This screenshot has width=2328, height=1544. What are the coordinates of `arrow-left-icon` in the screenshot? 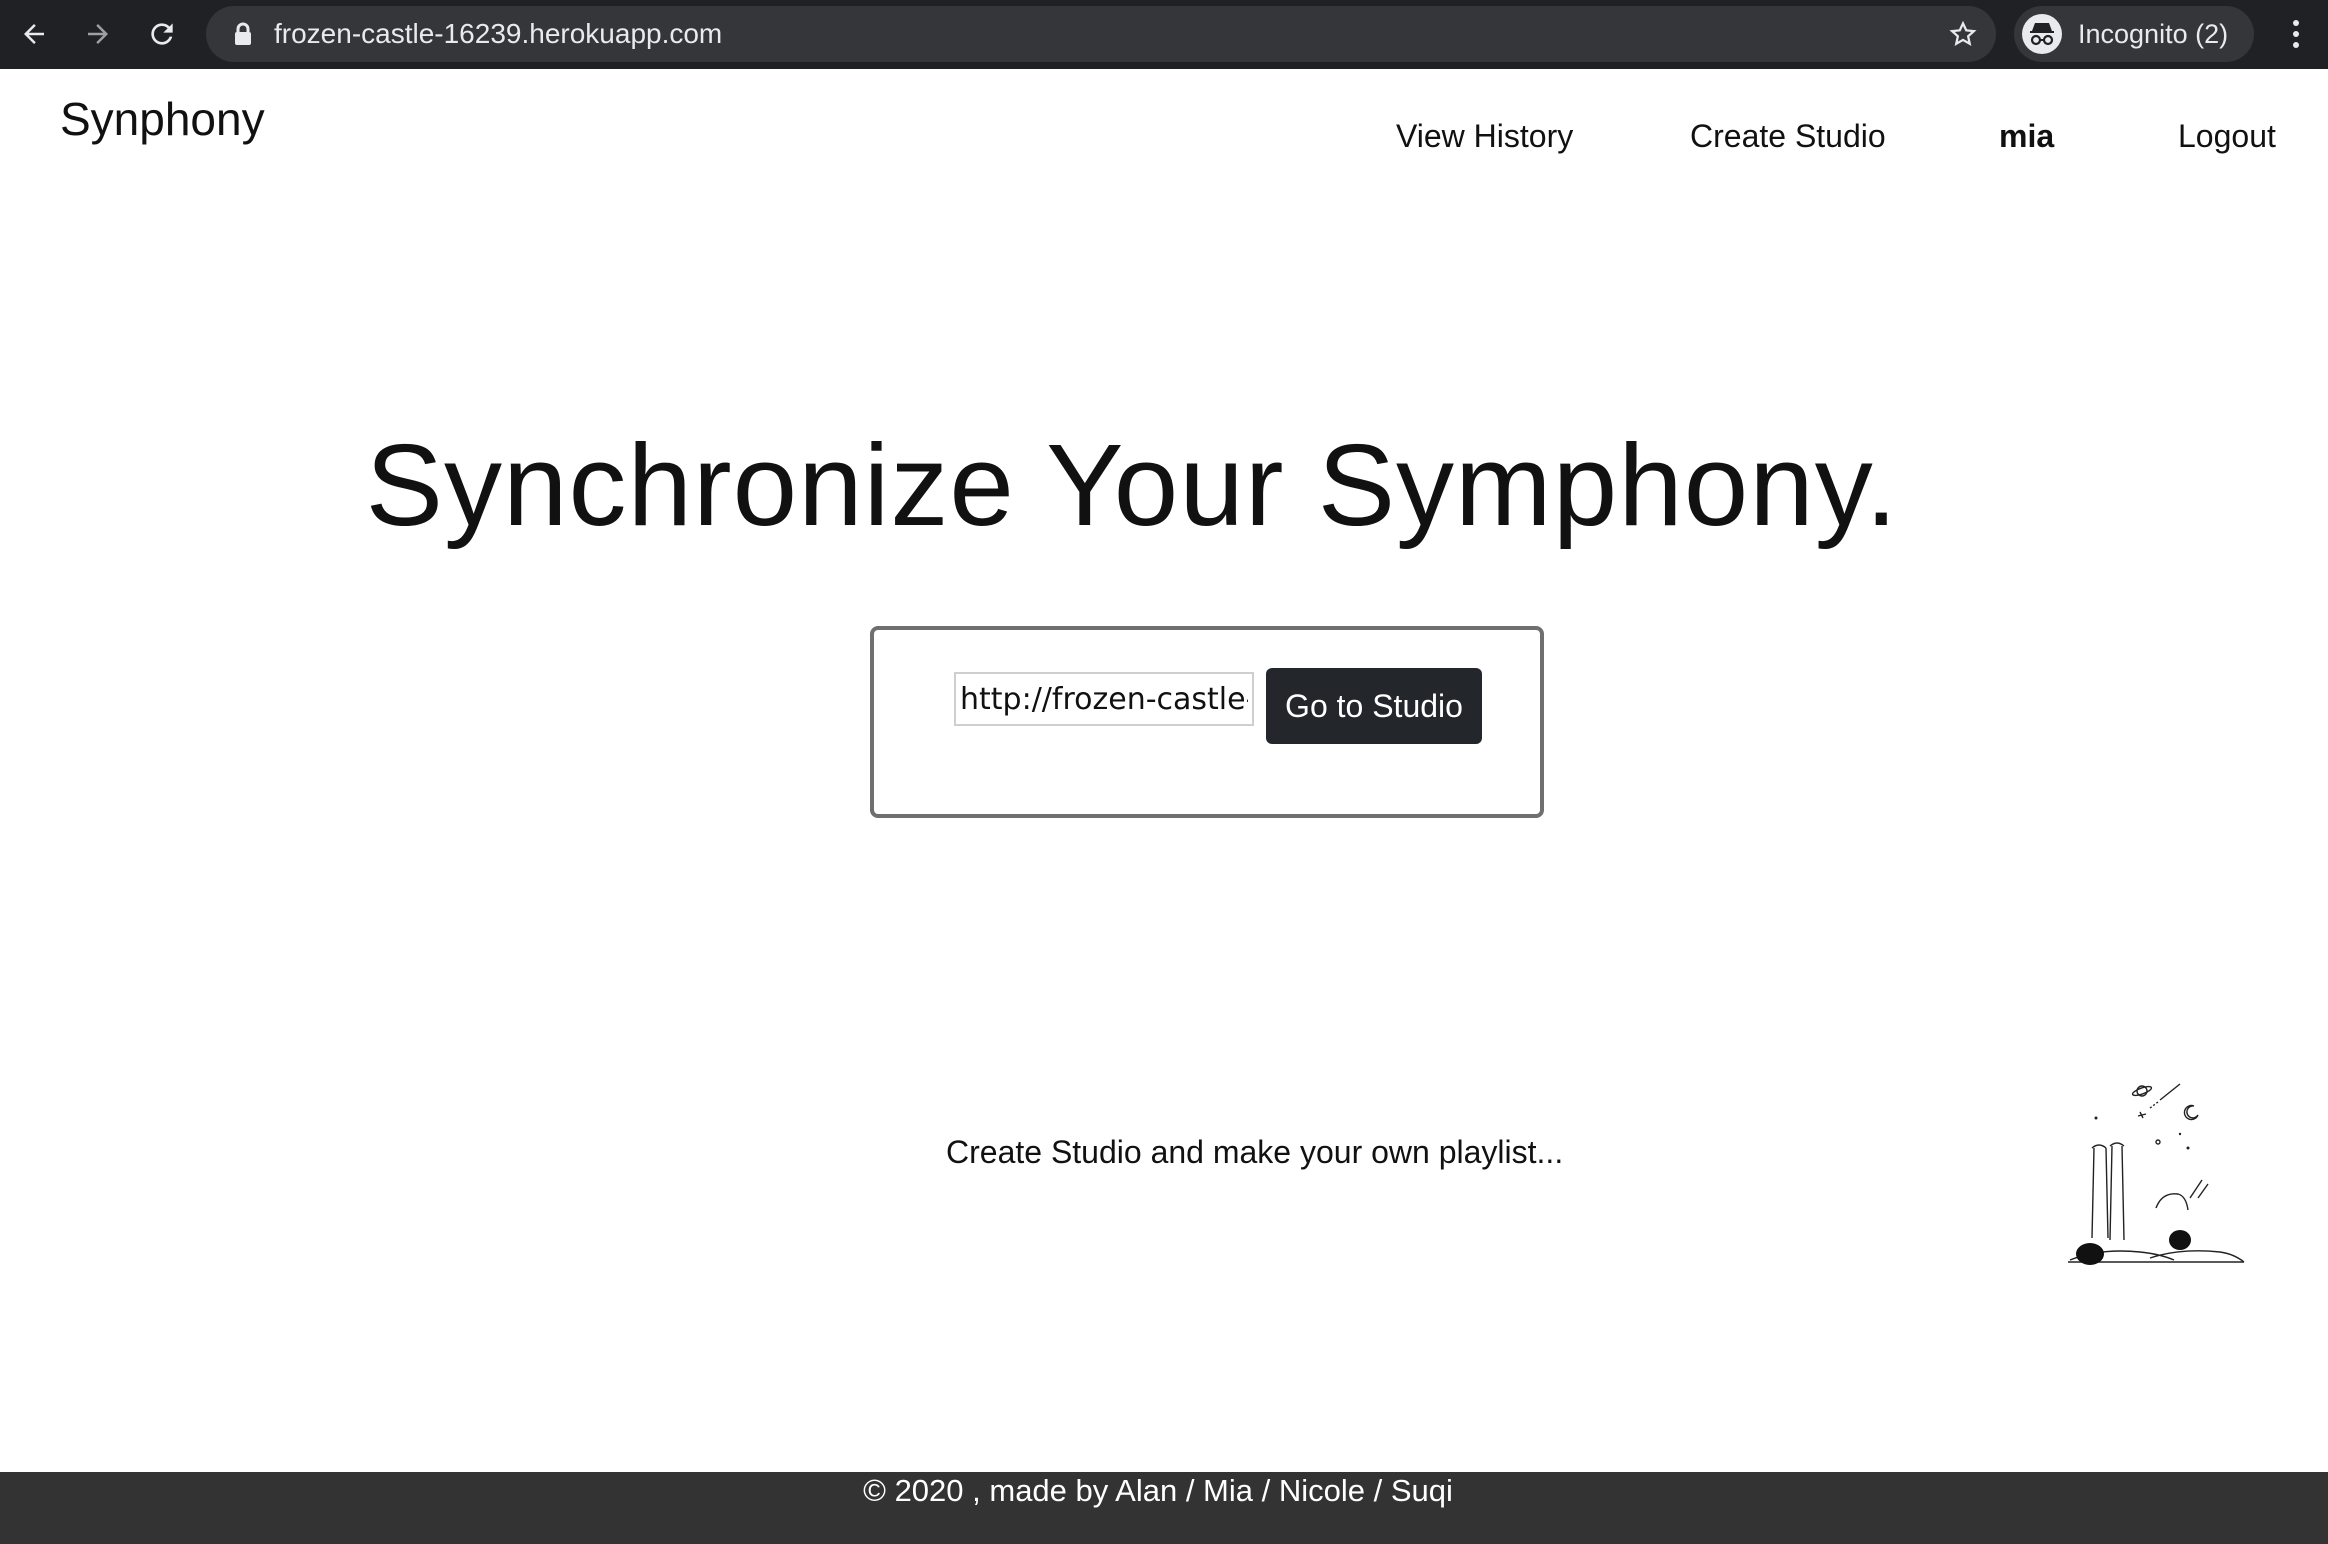 It's located at (34, 34).